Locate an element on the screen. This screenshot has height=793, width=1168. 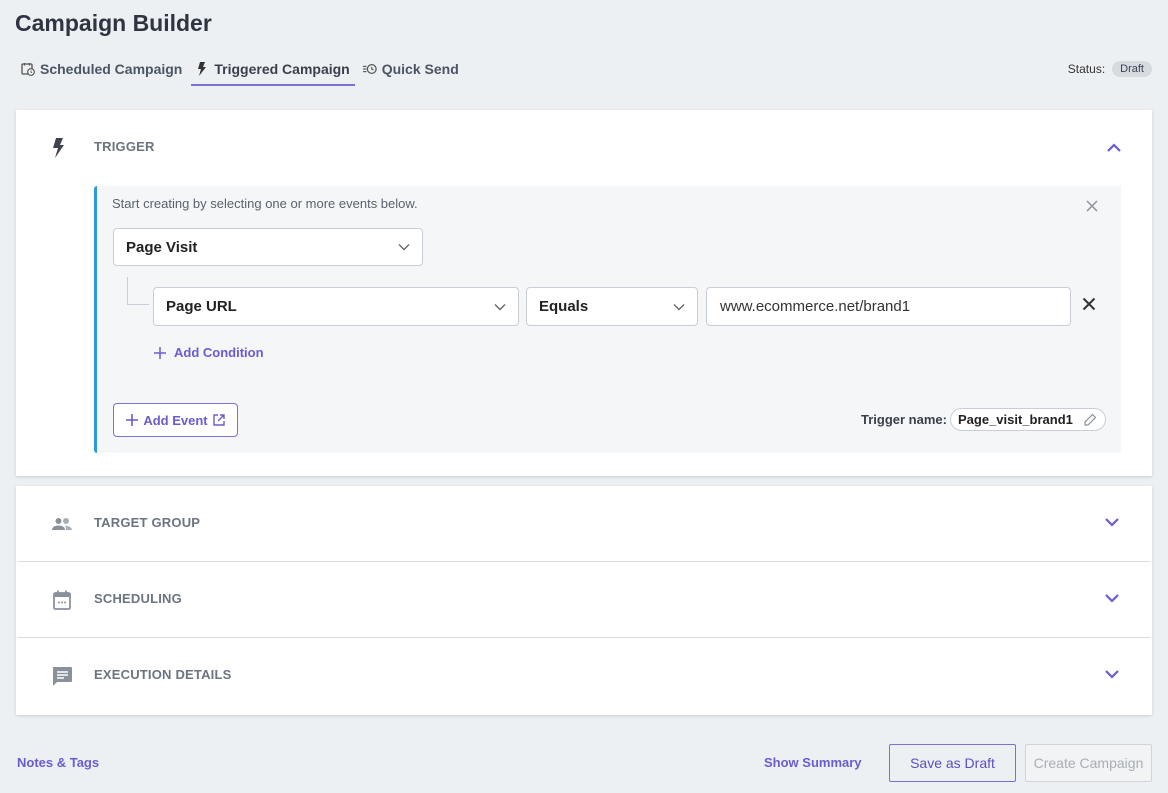
chat-icon is located at coordinates (62, 676).